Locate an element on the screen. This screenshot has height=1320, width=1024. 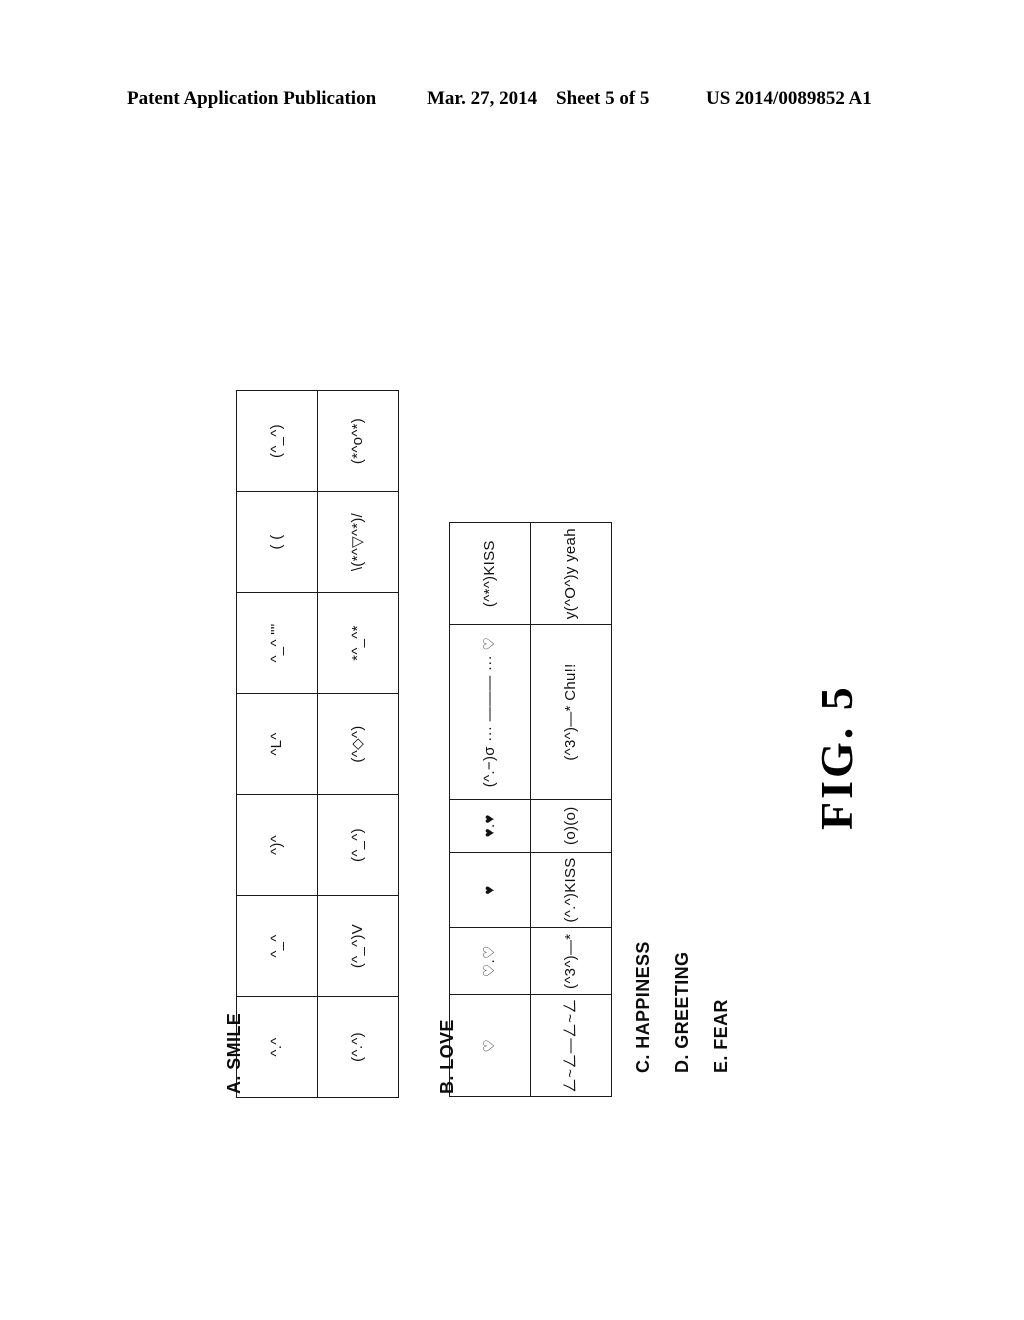
label-c-happiness: C. HAPPINESS is located at coordinates (643, 1007).